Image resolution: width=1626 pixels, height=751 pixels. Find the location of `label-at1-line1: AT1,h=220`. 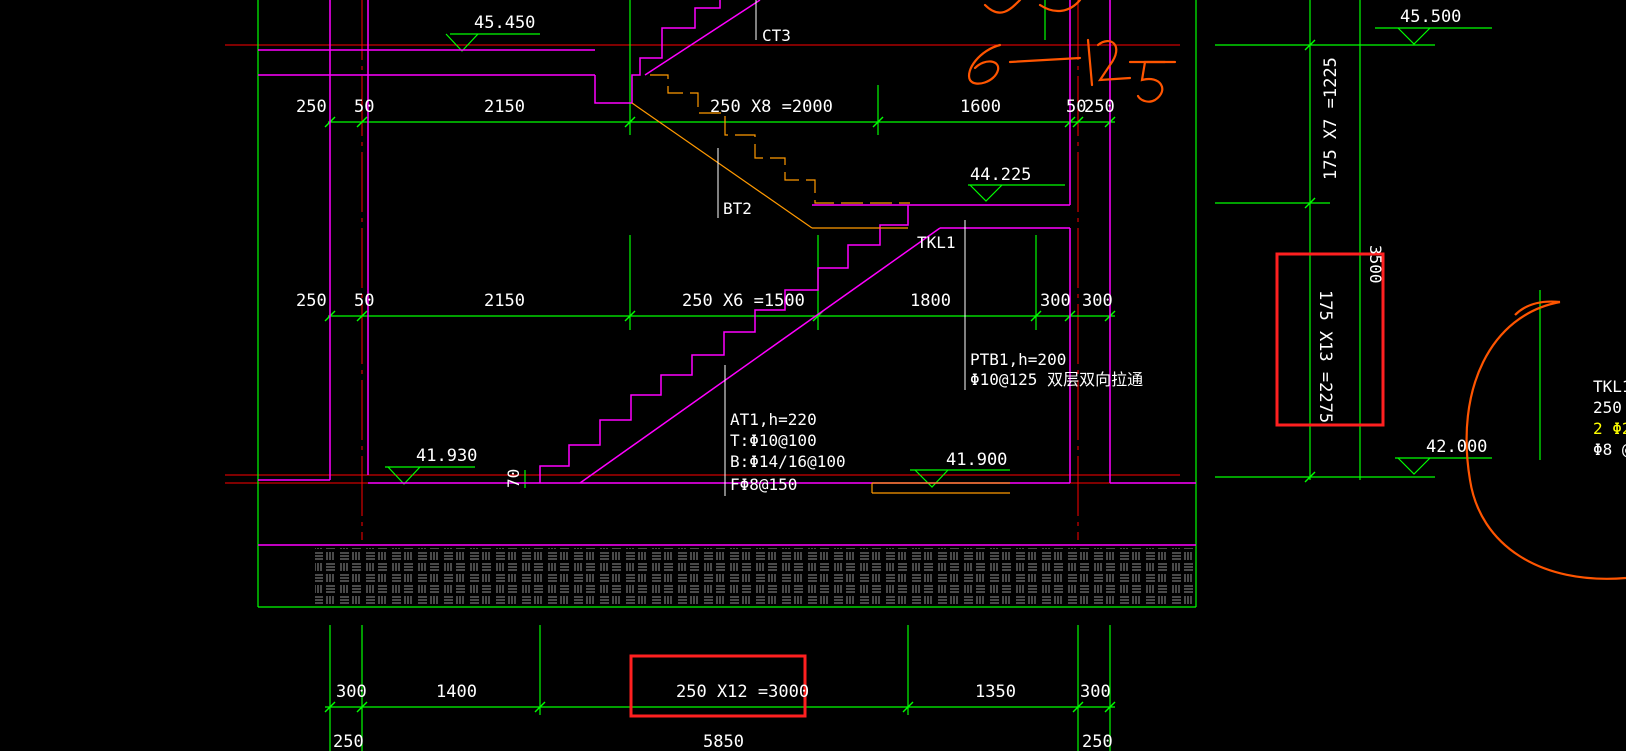

label-at1-line1: AT1,h=220 is located at coordinates (773, 419).